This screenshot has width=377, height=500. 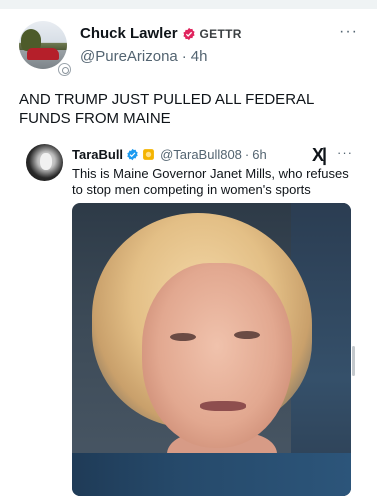 What do you see at coordinates (353, 361) in the screenshot?
I see `scrollbar-thumb` at bounding box center [353, 361].